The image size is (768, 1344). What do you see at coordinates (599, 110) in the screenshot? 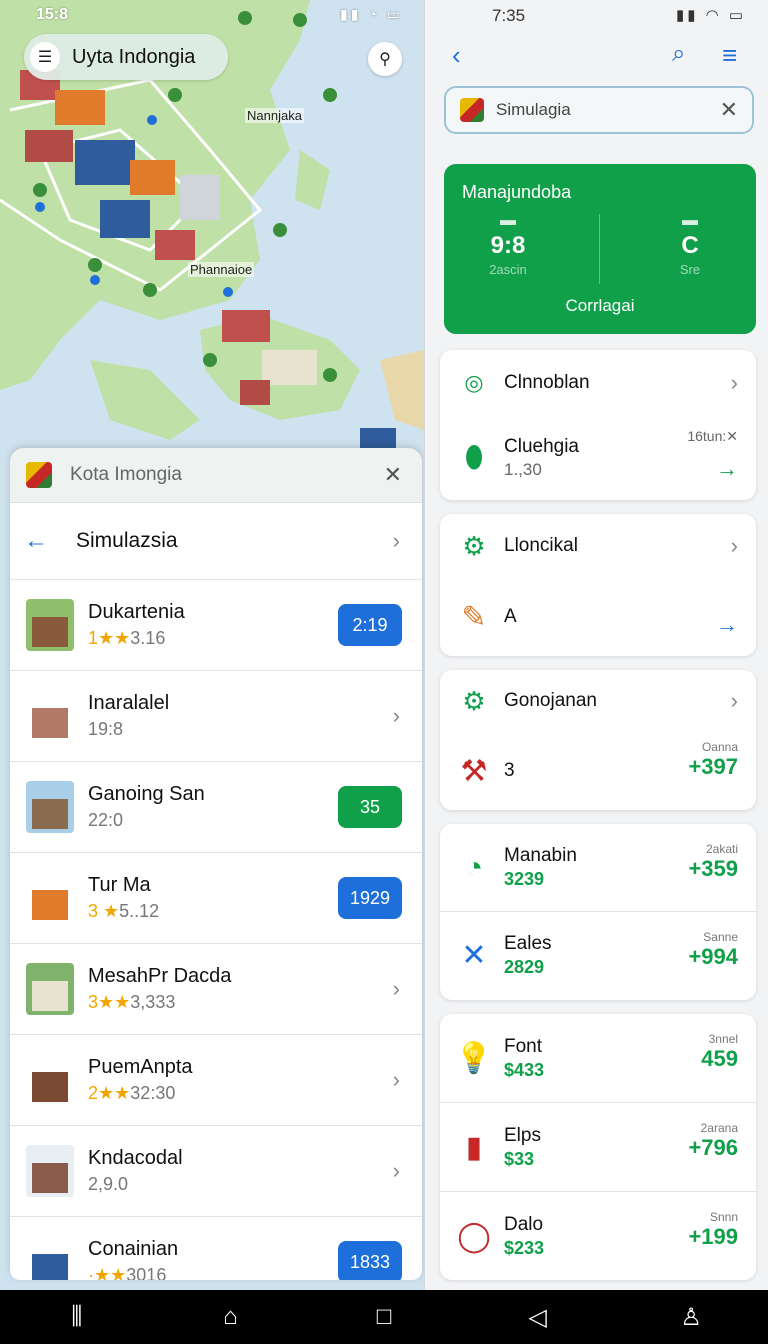
I see `search-input: Simulagia ✕` at bounding box center [599, 110].